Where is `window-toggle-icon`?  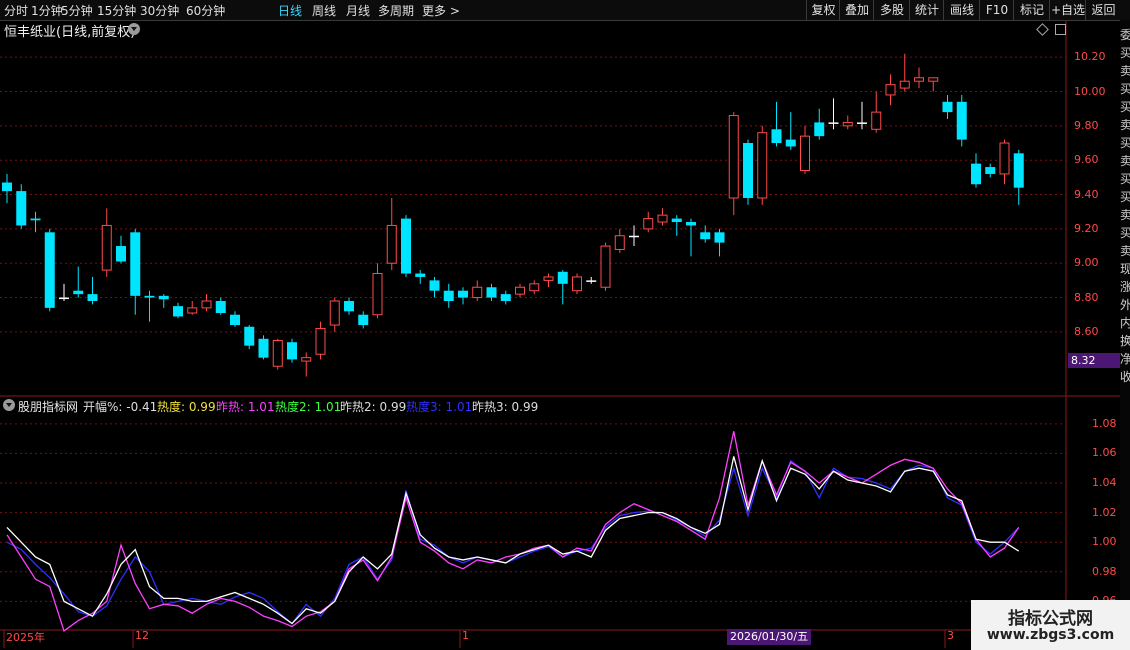
window-toggle-icon is located at coordinates (1060, 29).